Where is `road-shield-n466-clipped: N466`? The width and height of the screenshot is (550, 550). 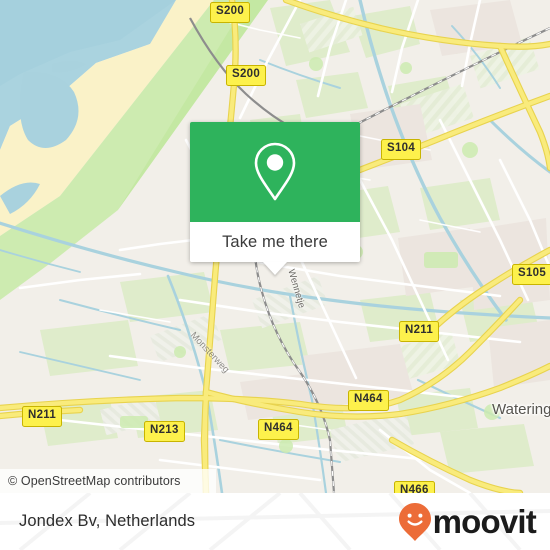
road-shield-n466-clipped: N466 is located at coordinates (414, 487).